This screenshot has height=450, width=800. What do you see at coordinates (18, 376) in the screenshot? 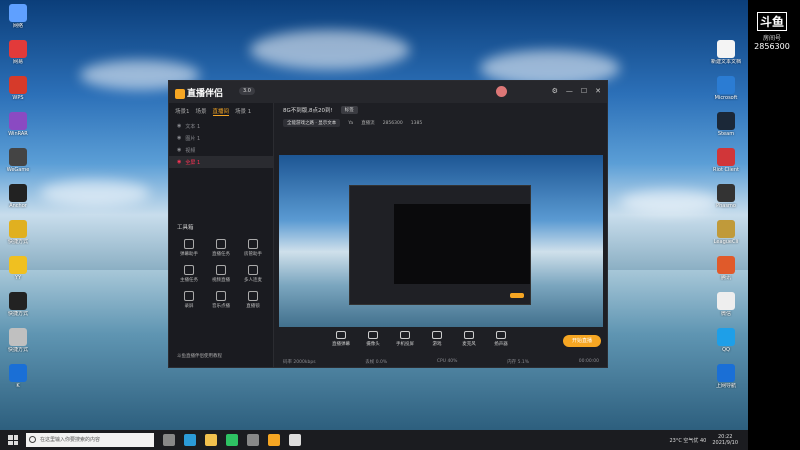
I see `desktop-icon: K` at bounding box center [18, 376].